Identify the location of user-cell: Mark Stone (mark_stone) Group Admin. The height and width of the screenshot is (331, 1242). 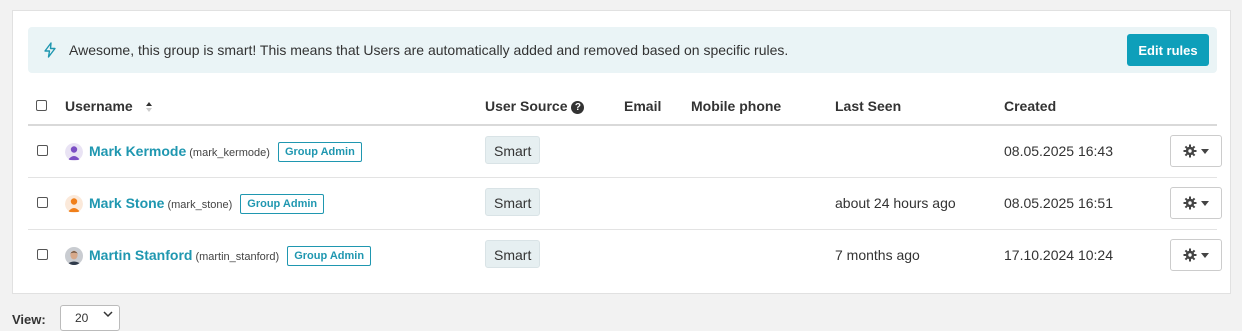
(207, 204).